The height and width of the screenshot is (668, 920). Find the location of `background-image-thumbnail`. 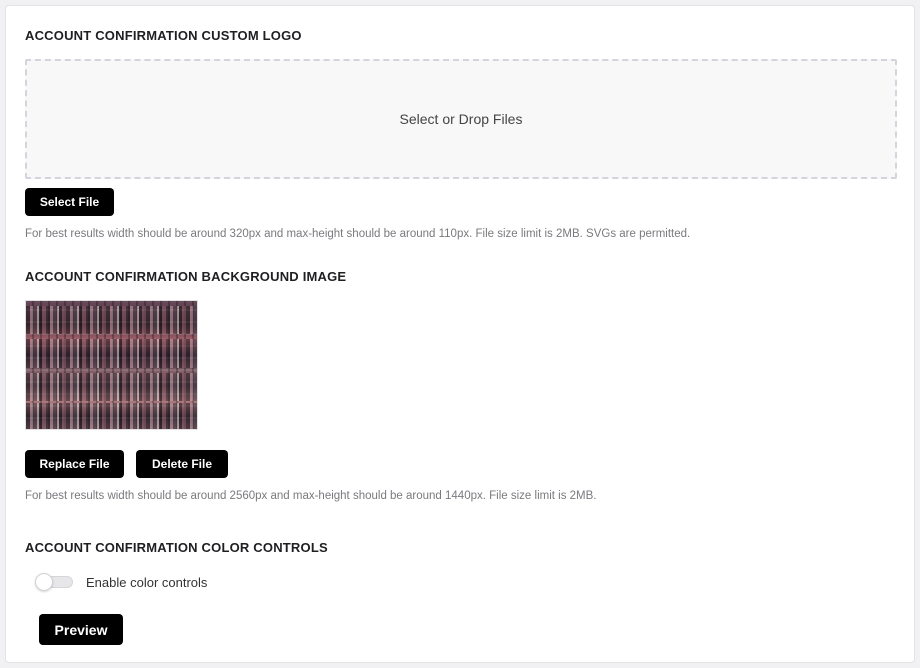

background-image-thumbnail is located at coordinates (111, 365).